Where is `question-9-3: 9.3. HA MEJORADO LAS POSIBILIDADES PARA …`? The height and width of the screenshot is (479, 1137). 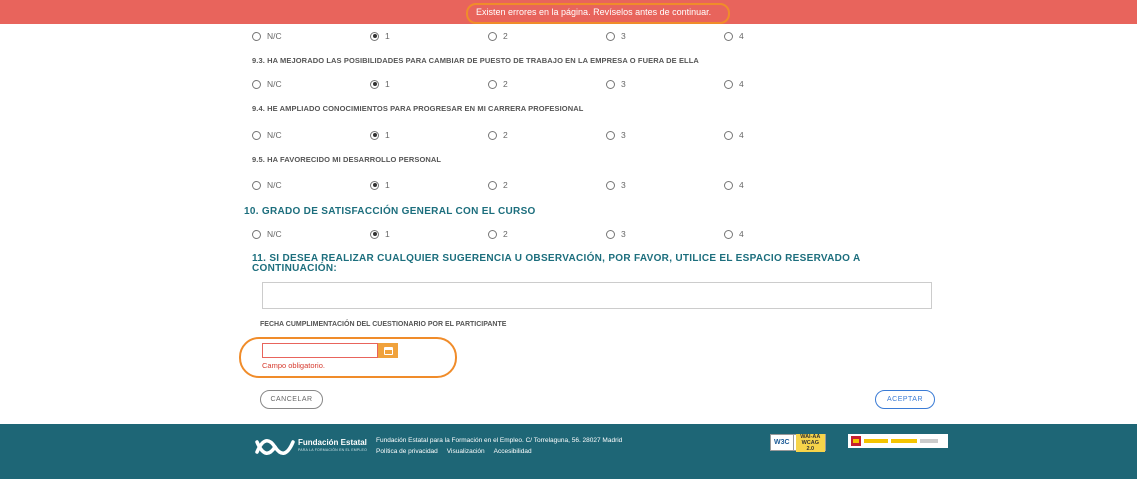
question-9-3: 9.3. HA MEJORADO LAS POSIBILIDADES PARA … is located at coordinates (475, 60).